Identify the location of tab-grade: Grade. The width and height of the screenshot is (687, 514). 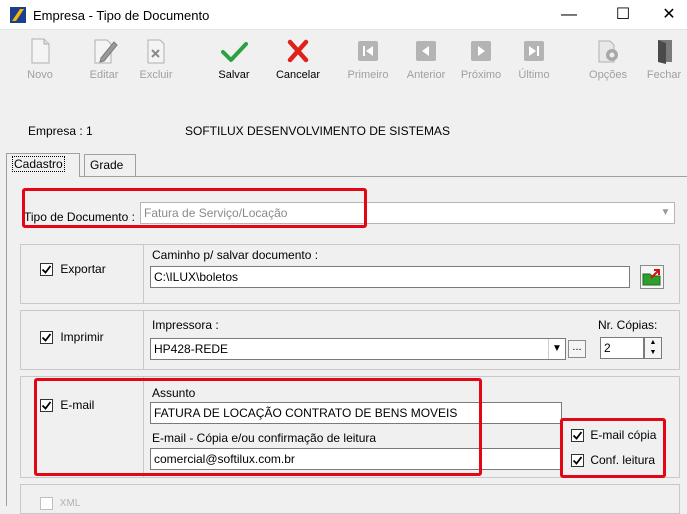
(110, 165).